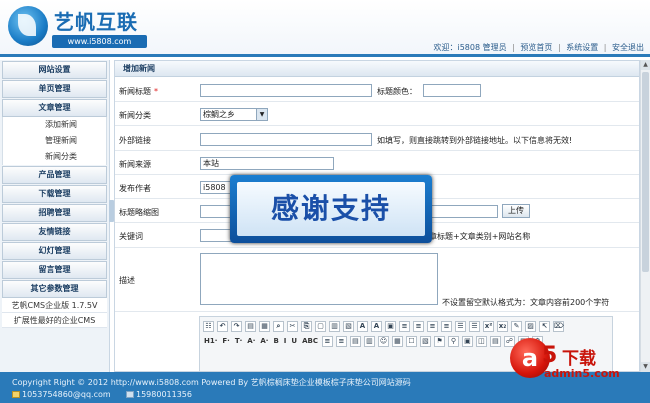  Describe the element at coordinates (54, 125) in the screenshot. I see `sidebar-subitem-add-news: 添加新闻` at that location.